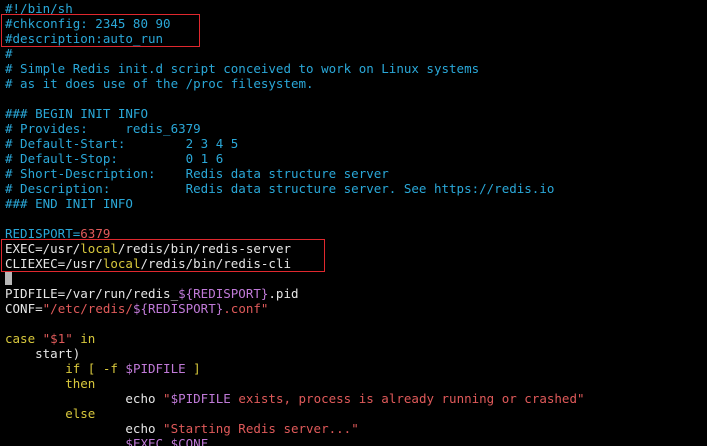 The height and width of the screenshot is (446, 707). Describe the element at coordinates (95, 233) in the screenshot. I see `code-token: 6379` at that location.